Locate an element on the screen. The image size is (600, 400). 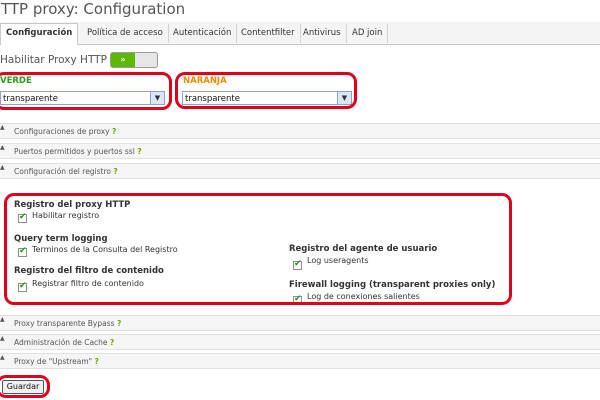
section-label: Puertos permitidos y puertos ssl is located at coordinates (74, 151).